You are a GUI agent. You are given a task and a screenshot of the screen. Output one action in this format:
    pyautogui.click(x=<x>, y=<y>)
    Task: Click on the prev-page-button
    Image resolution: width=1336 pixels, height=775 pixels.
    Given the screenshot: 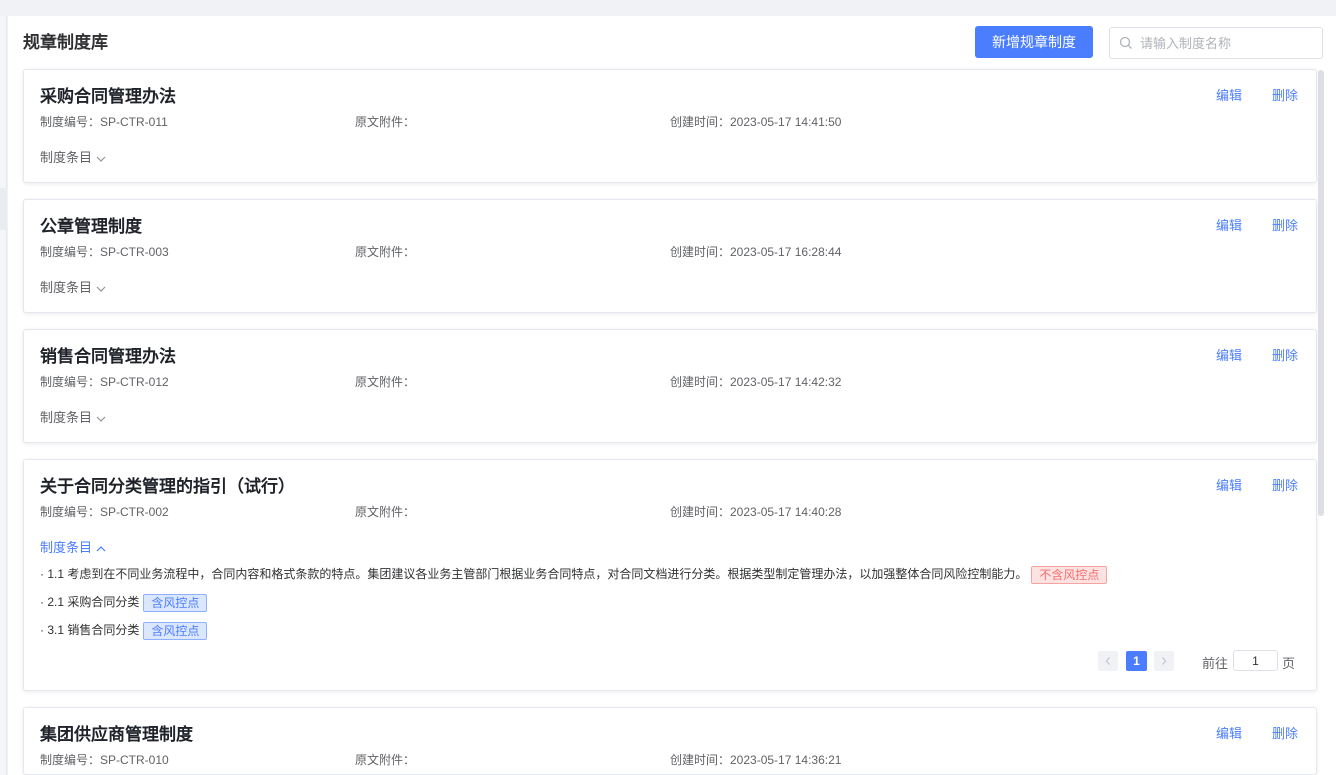 What is the action you would take?
    pyautogui.click(x=1108, y=661)
    